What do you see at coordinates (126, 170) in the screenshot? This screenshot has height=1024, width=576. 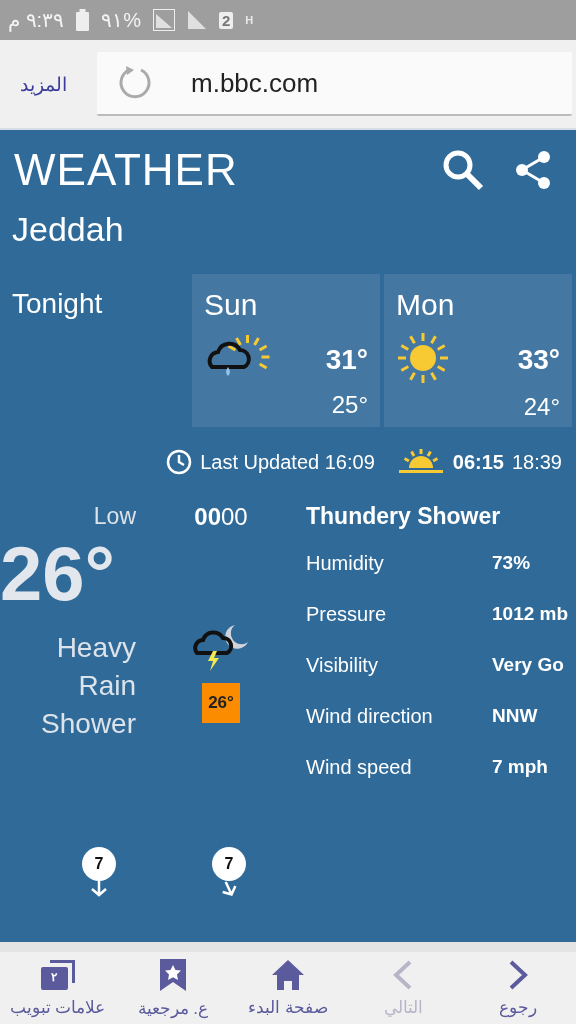 I see `weather-logo: WEATHER` at bounding box center [126, 170].